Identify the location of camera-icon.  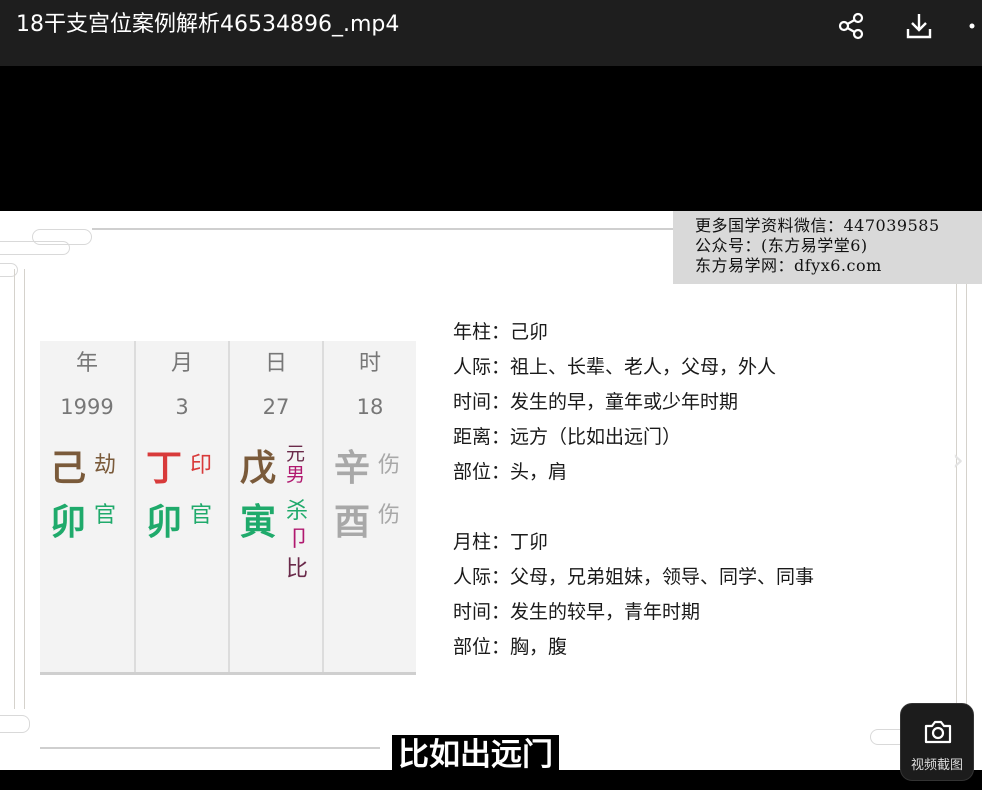
(938, 732).